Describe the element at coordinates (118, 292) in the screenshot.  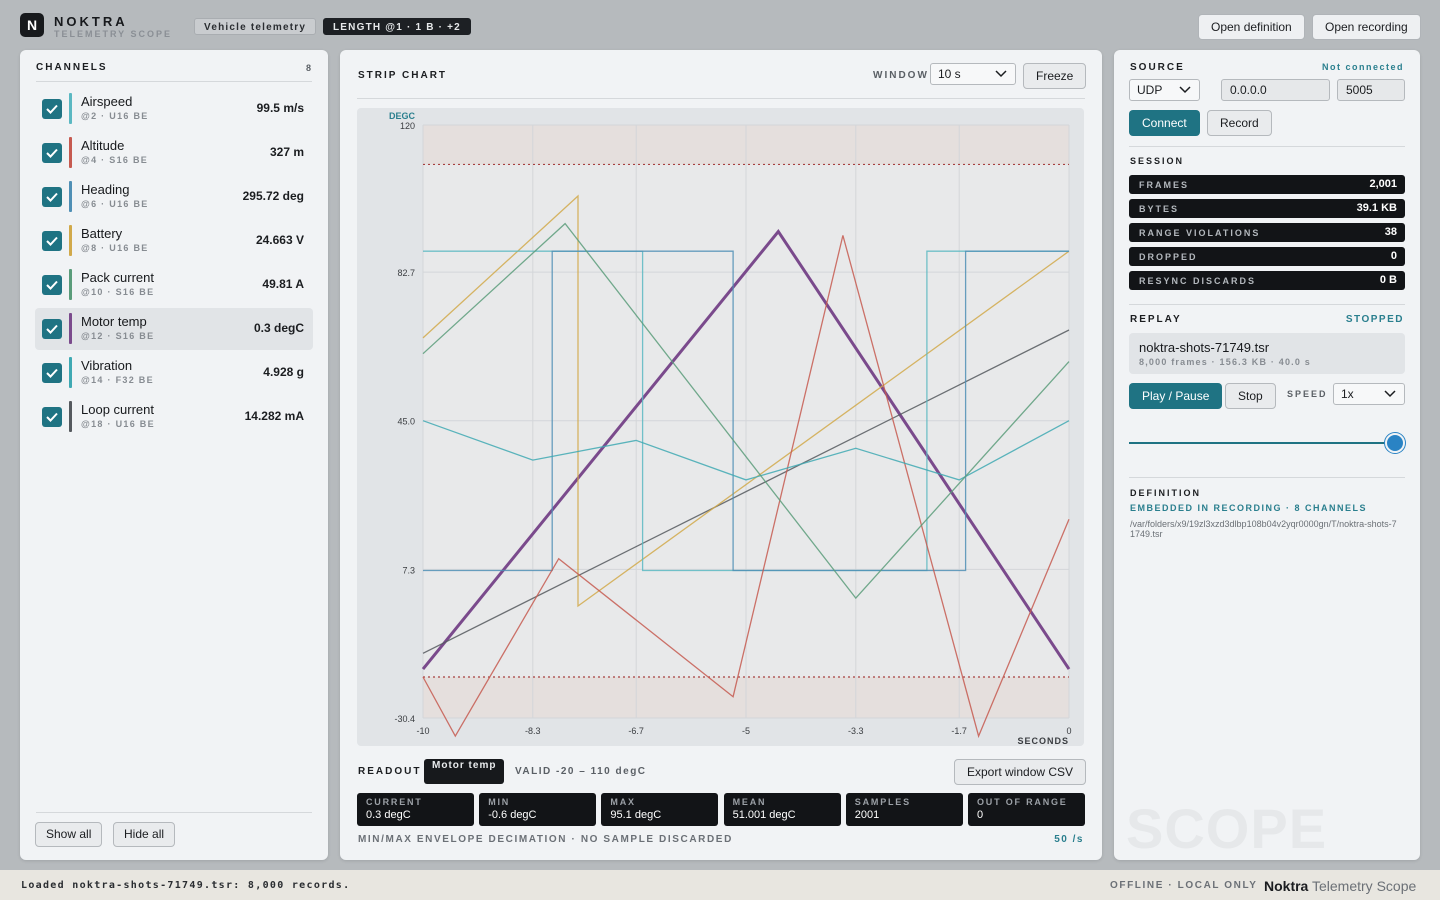
I see `channel-meta: @10 · S16 BE` at that location.